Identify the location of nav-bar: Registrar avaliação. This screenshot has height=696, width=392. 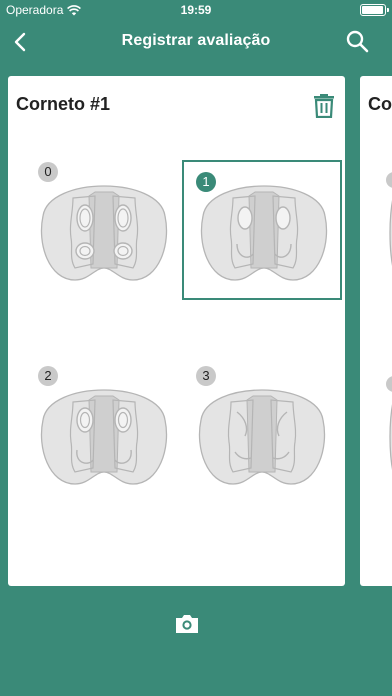
(196, 42).